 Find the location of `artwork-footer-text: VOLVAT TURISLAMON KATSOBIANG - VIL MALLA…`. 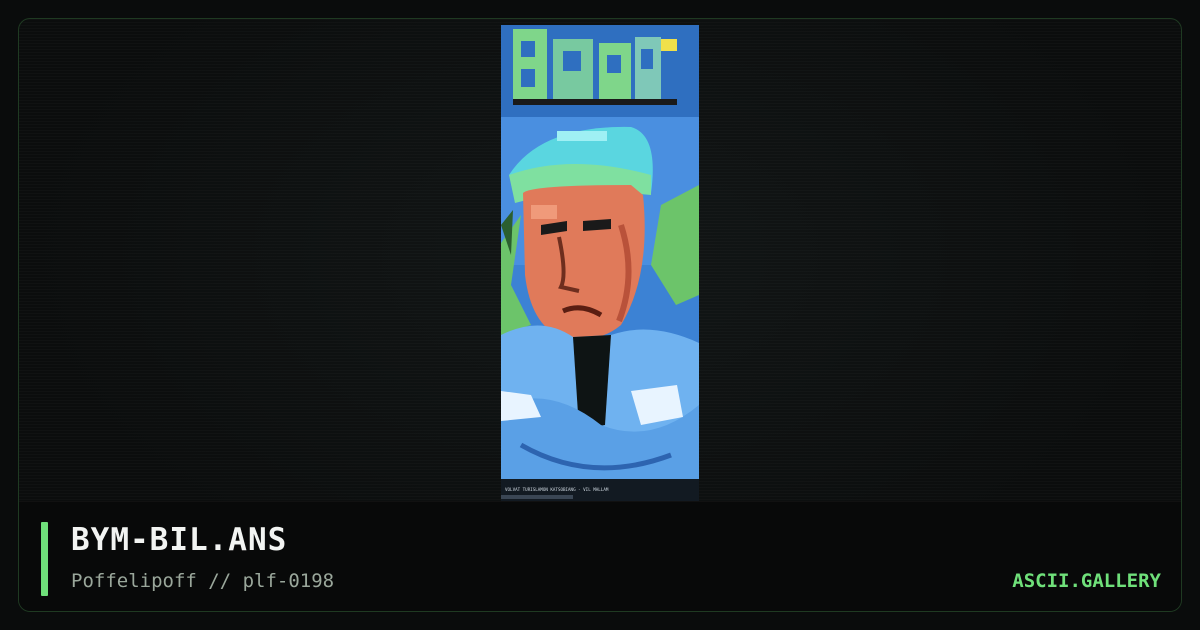

artwork-footer-text: VOLVAT TURISLAMON KATSOBIANG - VIL MALLA… is located at coordinates (557, 489).